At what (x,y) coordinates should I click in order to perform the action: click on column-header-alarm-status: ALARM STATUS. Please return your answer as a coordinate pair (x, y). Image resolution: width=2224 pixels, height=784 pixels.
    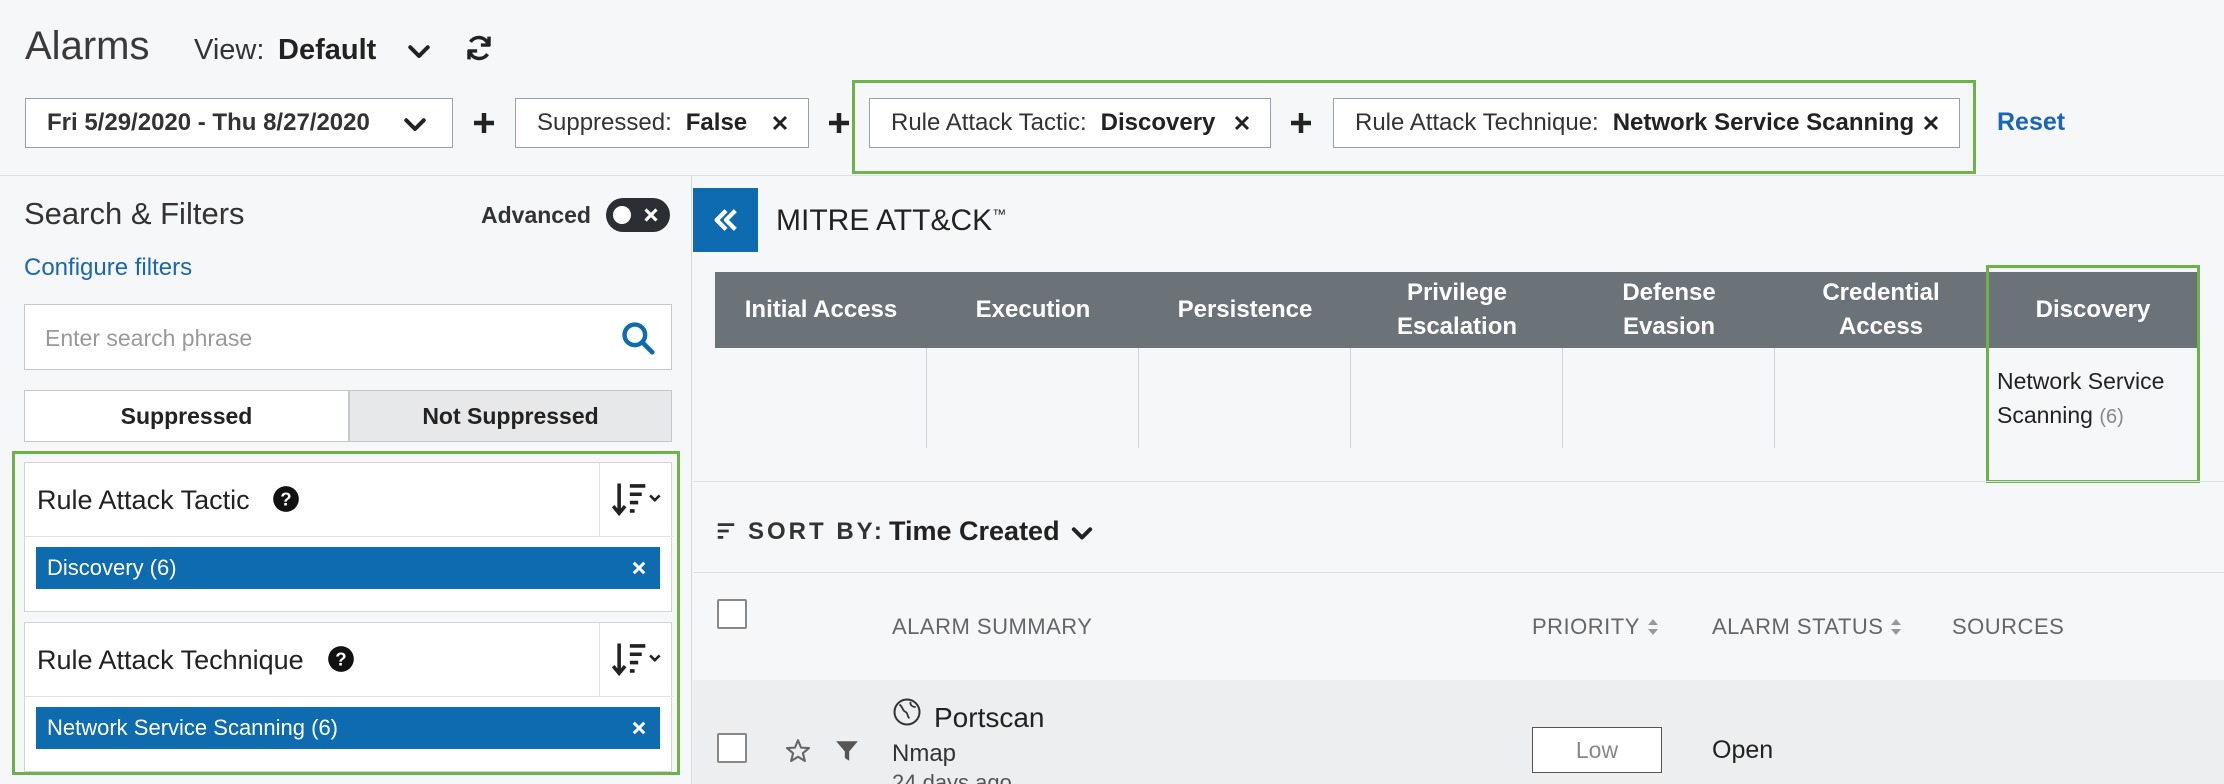
    Looking at the image, I should click on (1807, 627).